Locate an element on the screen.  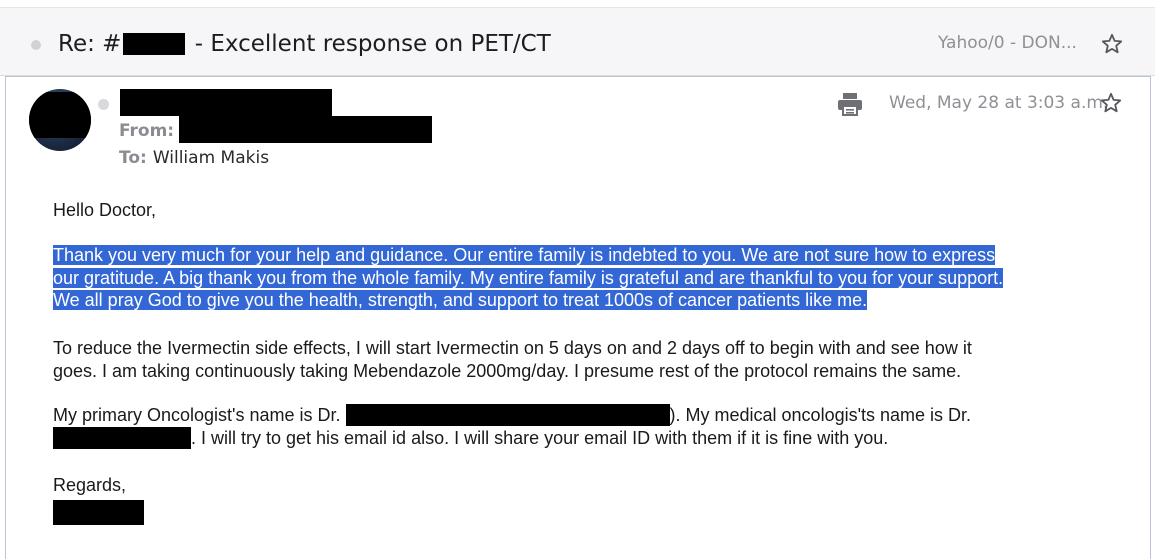
message-date: Wed, May 28 at 3:03 a.m. is located at coordinates (999, 103).